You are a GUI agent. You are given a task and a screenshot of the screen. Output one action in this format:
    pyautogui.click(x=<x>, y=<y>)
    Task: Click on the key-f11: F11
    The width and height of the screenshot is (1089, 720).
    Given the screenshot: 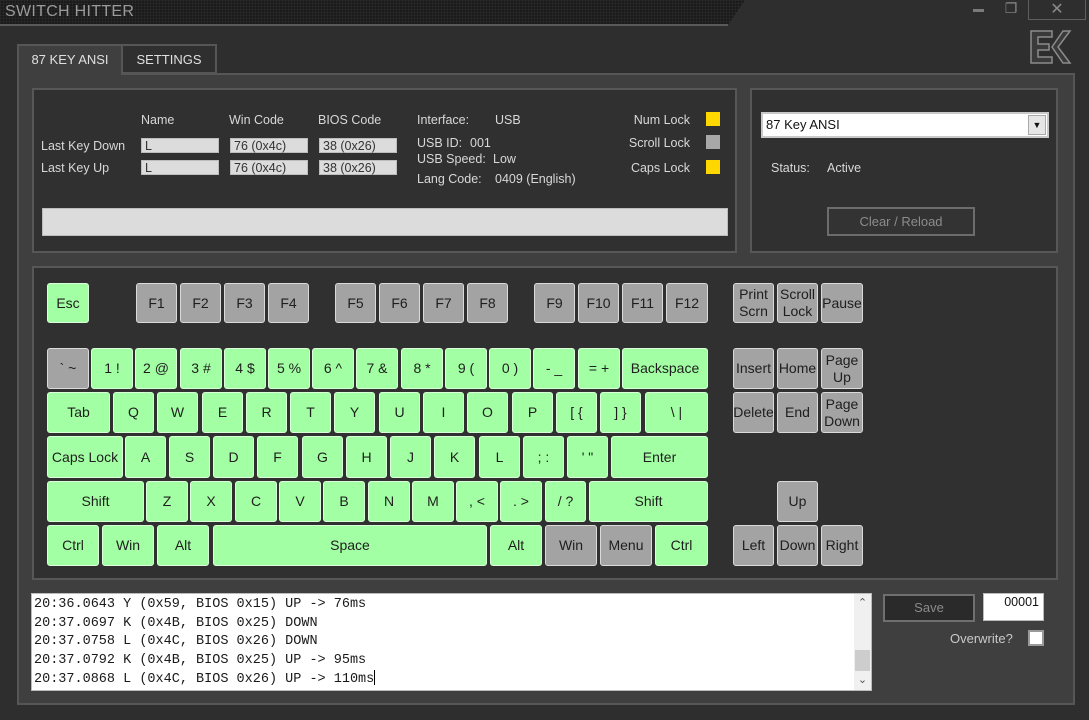 What is the action you would take?
    pyautogui.click(x=642, y=303)
    